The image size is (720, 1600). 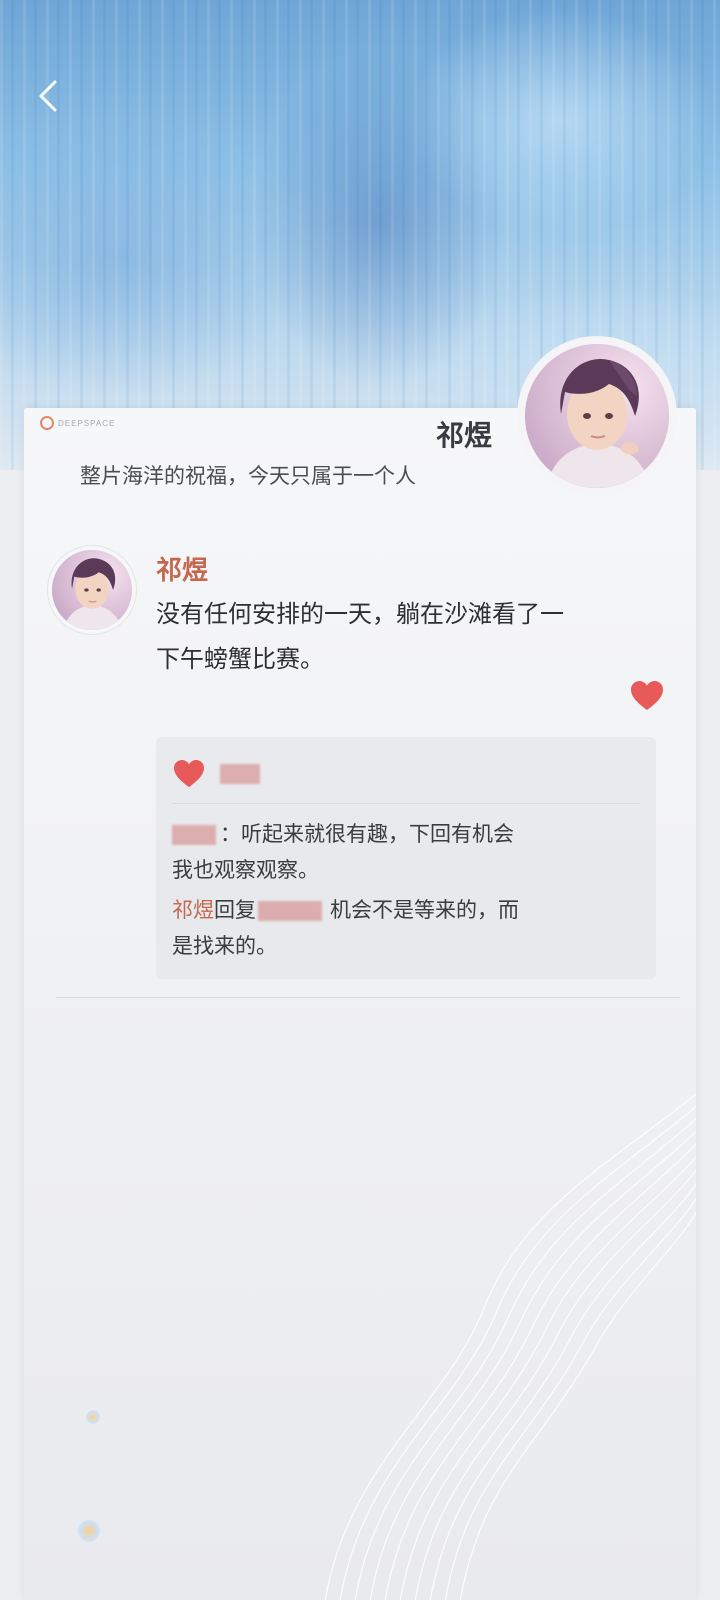 I want to click on logo-text: DEEPSPACE, so click(x=87, y=423).